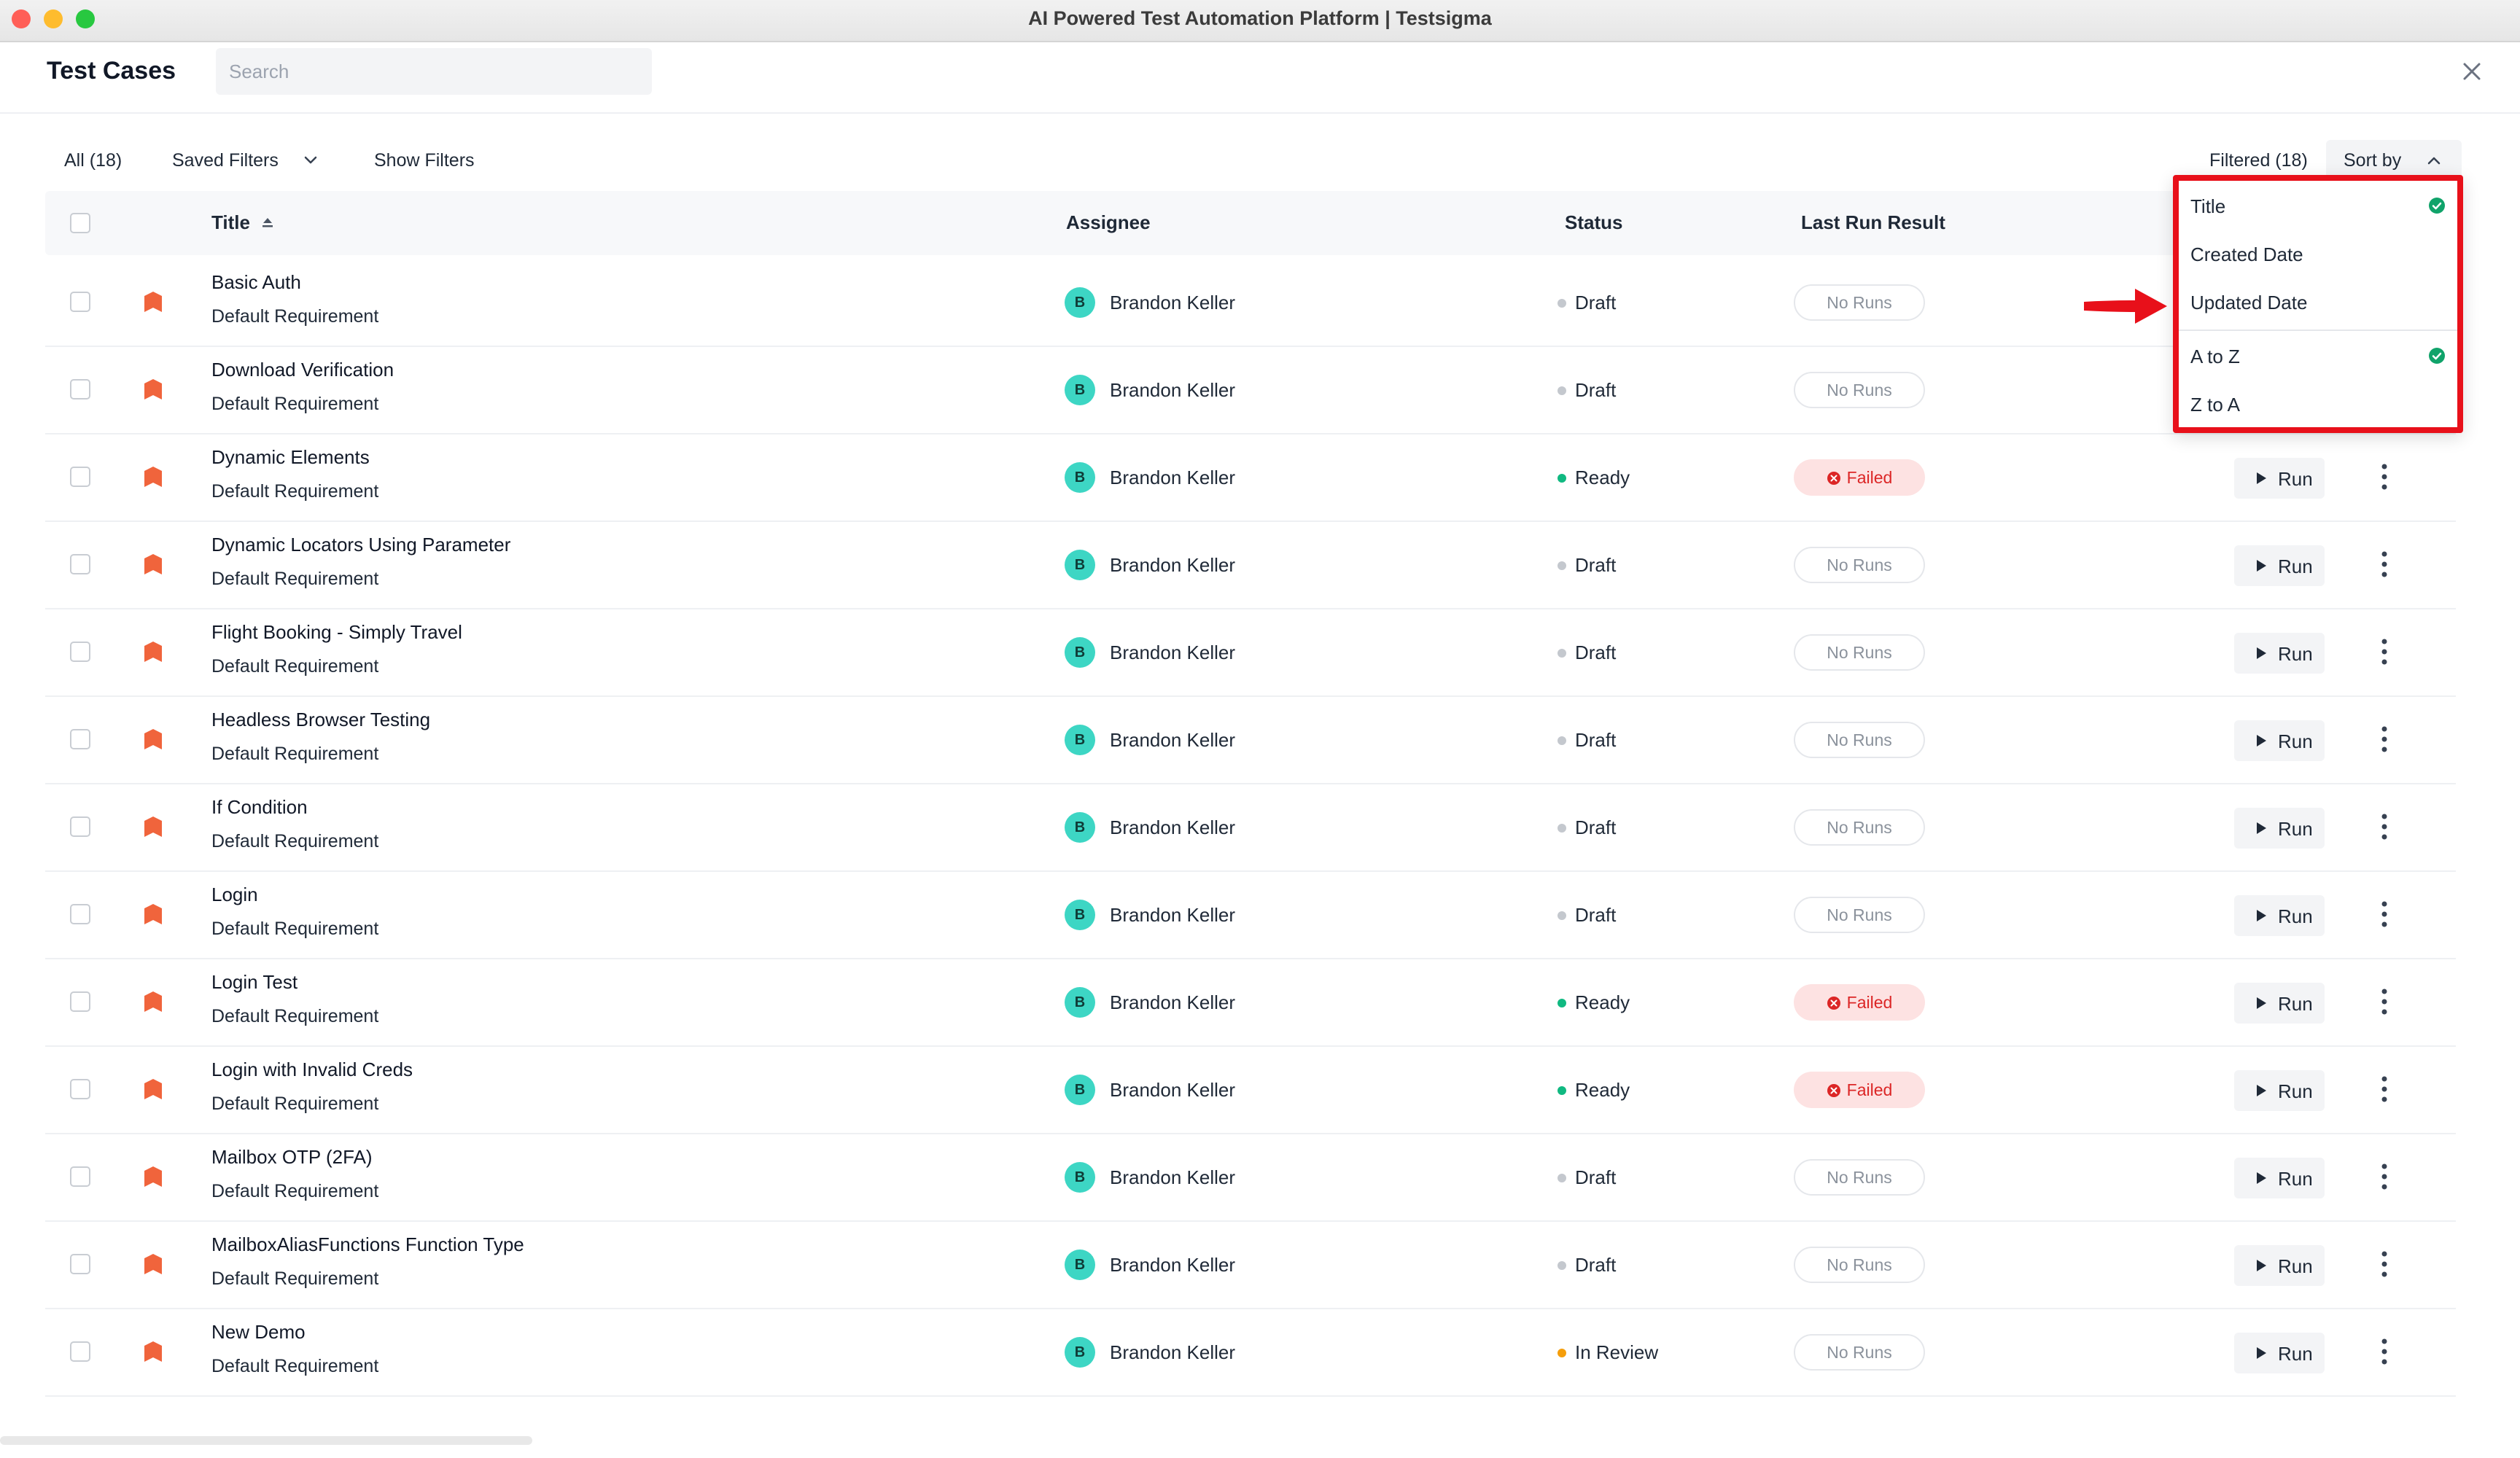 This screenshot has width=2520, height=1458. I want to click on test-case-title: Download Verification, so click(302, 370).